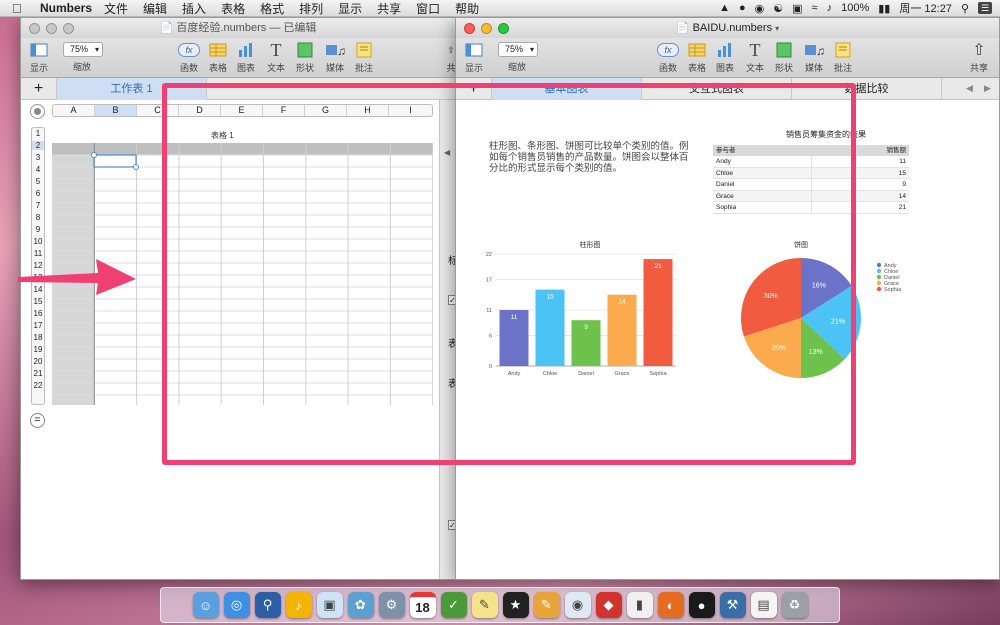 The width and height of the screenshot is (1000, 625). Describe the element at coordinates (267, 605) in the screenshot. I see `dock-spotlight-icon: ⚲` at that location.